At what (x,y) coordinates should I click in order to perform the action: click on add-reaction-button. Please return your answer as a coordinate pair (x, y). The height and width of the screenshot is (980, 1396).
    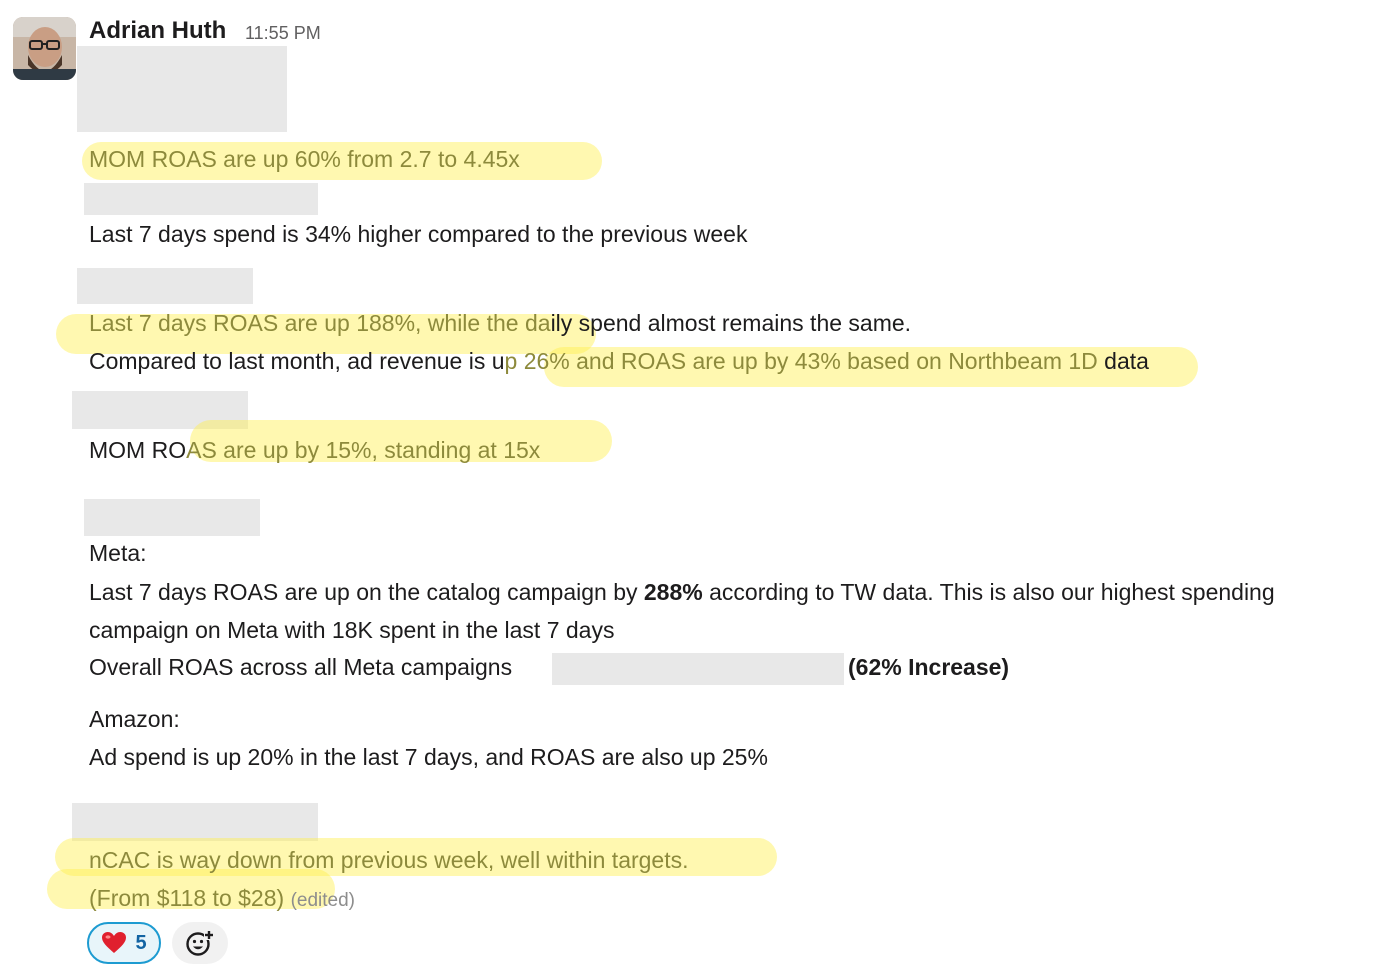
    Looking at the image, I should click on (200, 943).